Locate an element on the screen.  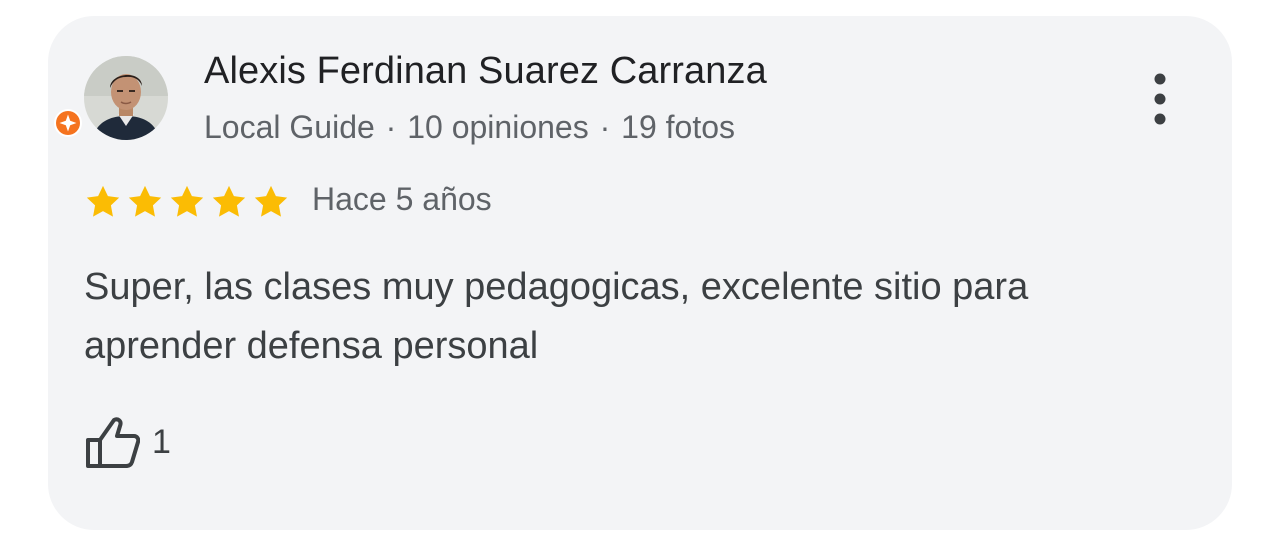
reviews-count: 10 opiniones is located at coordinates (498, 127).